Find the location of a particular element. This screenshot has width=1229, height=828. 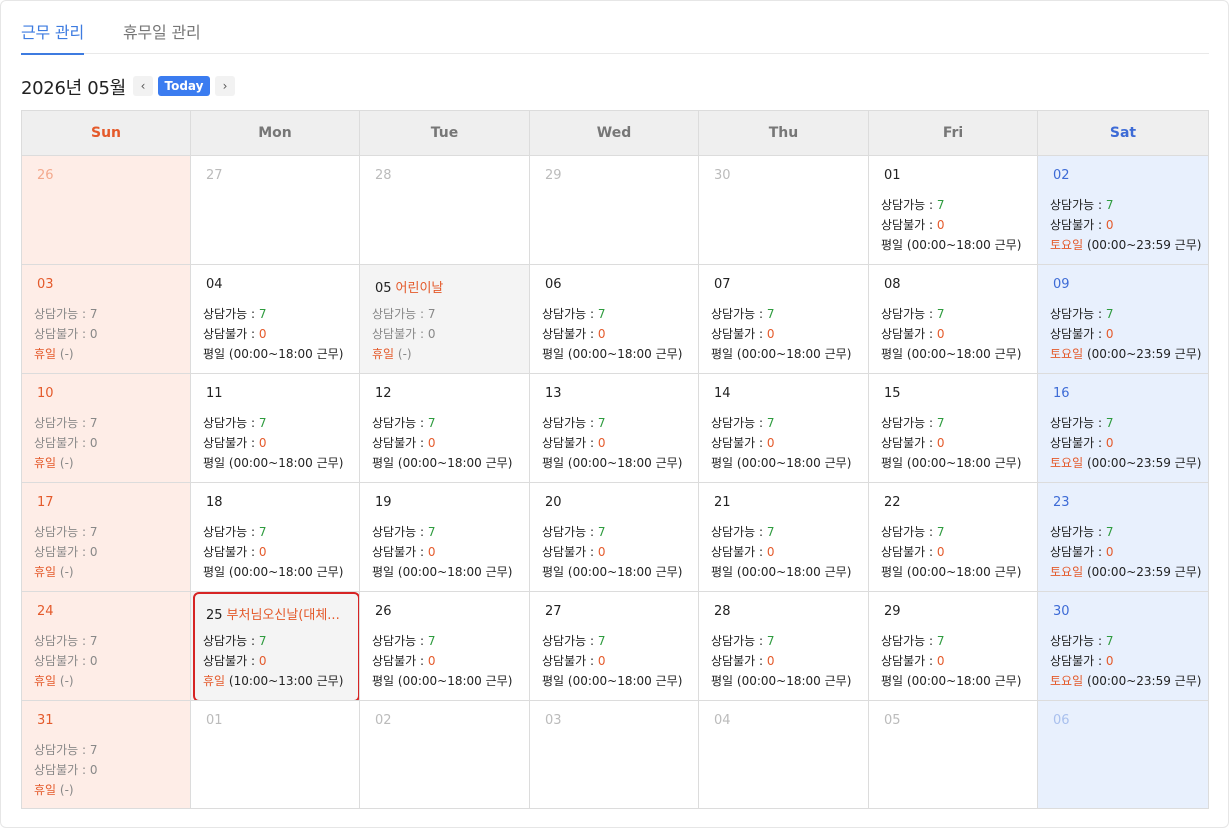

calendar-day-cell: 26 is located at coordinates (106, 210).